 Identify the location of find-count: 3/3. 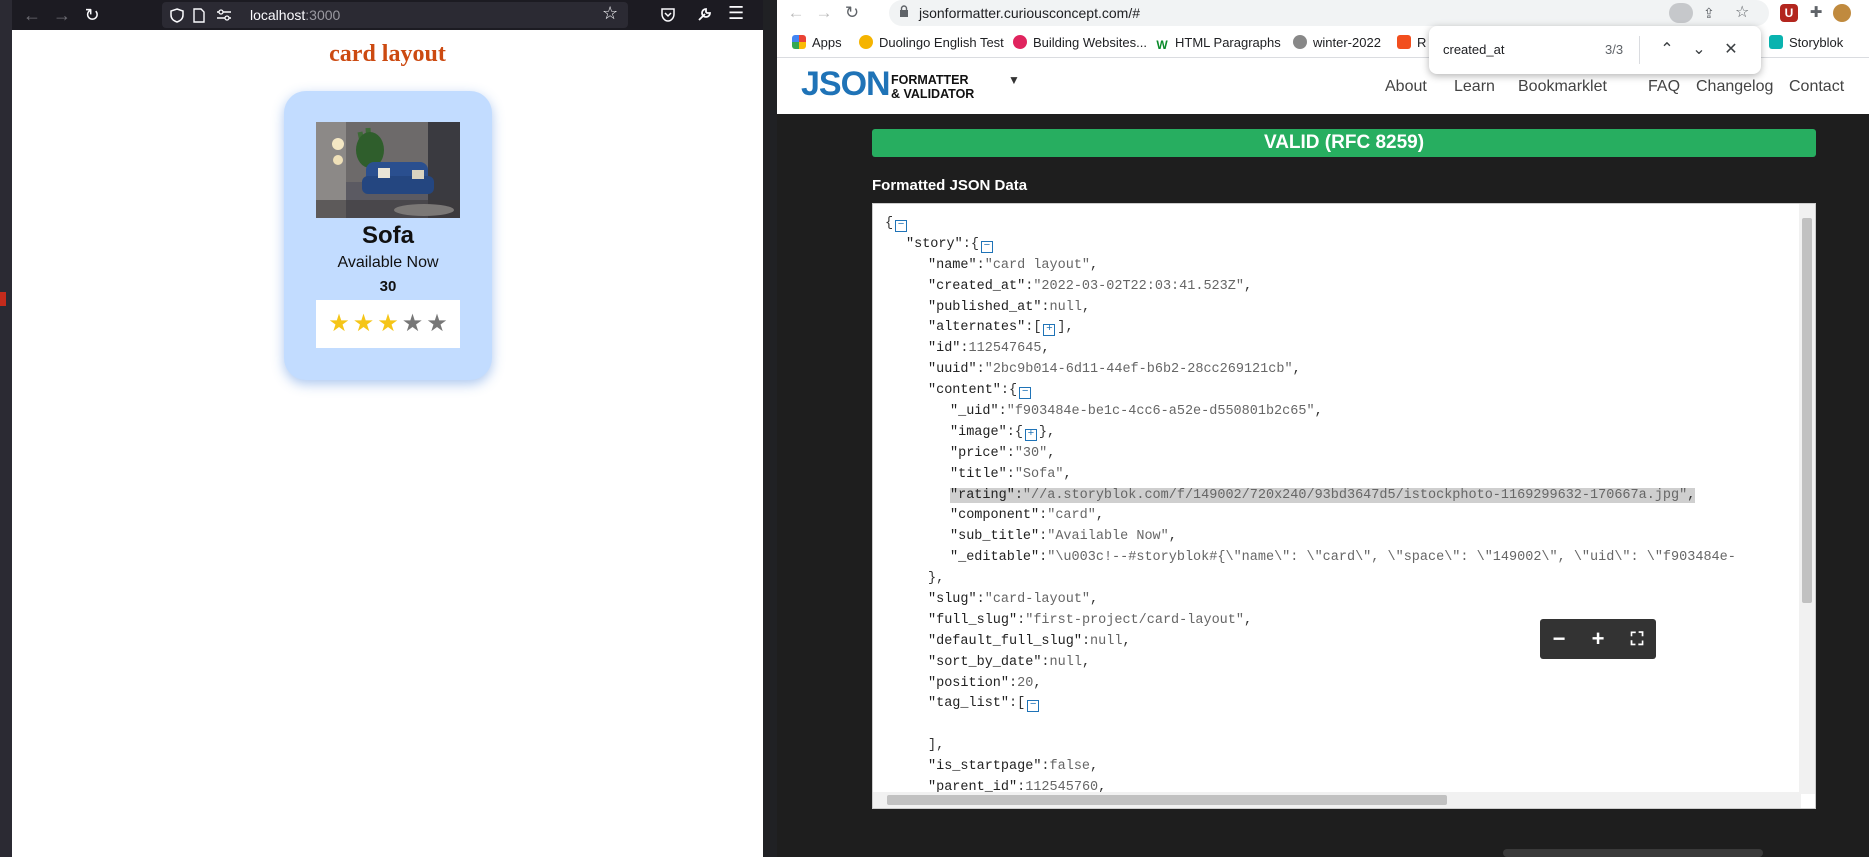
(1614, 49).